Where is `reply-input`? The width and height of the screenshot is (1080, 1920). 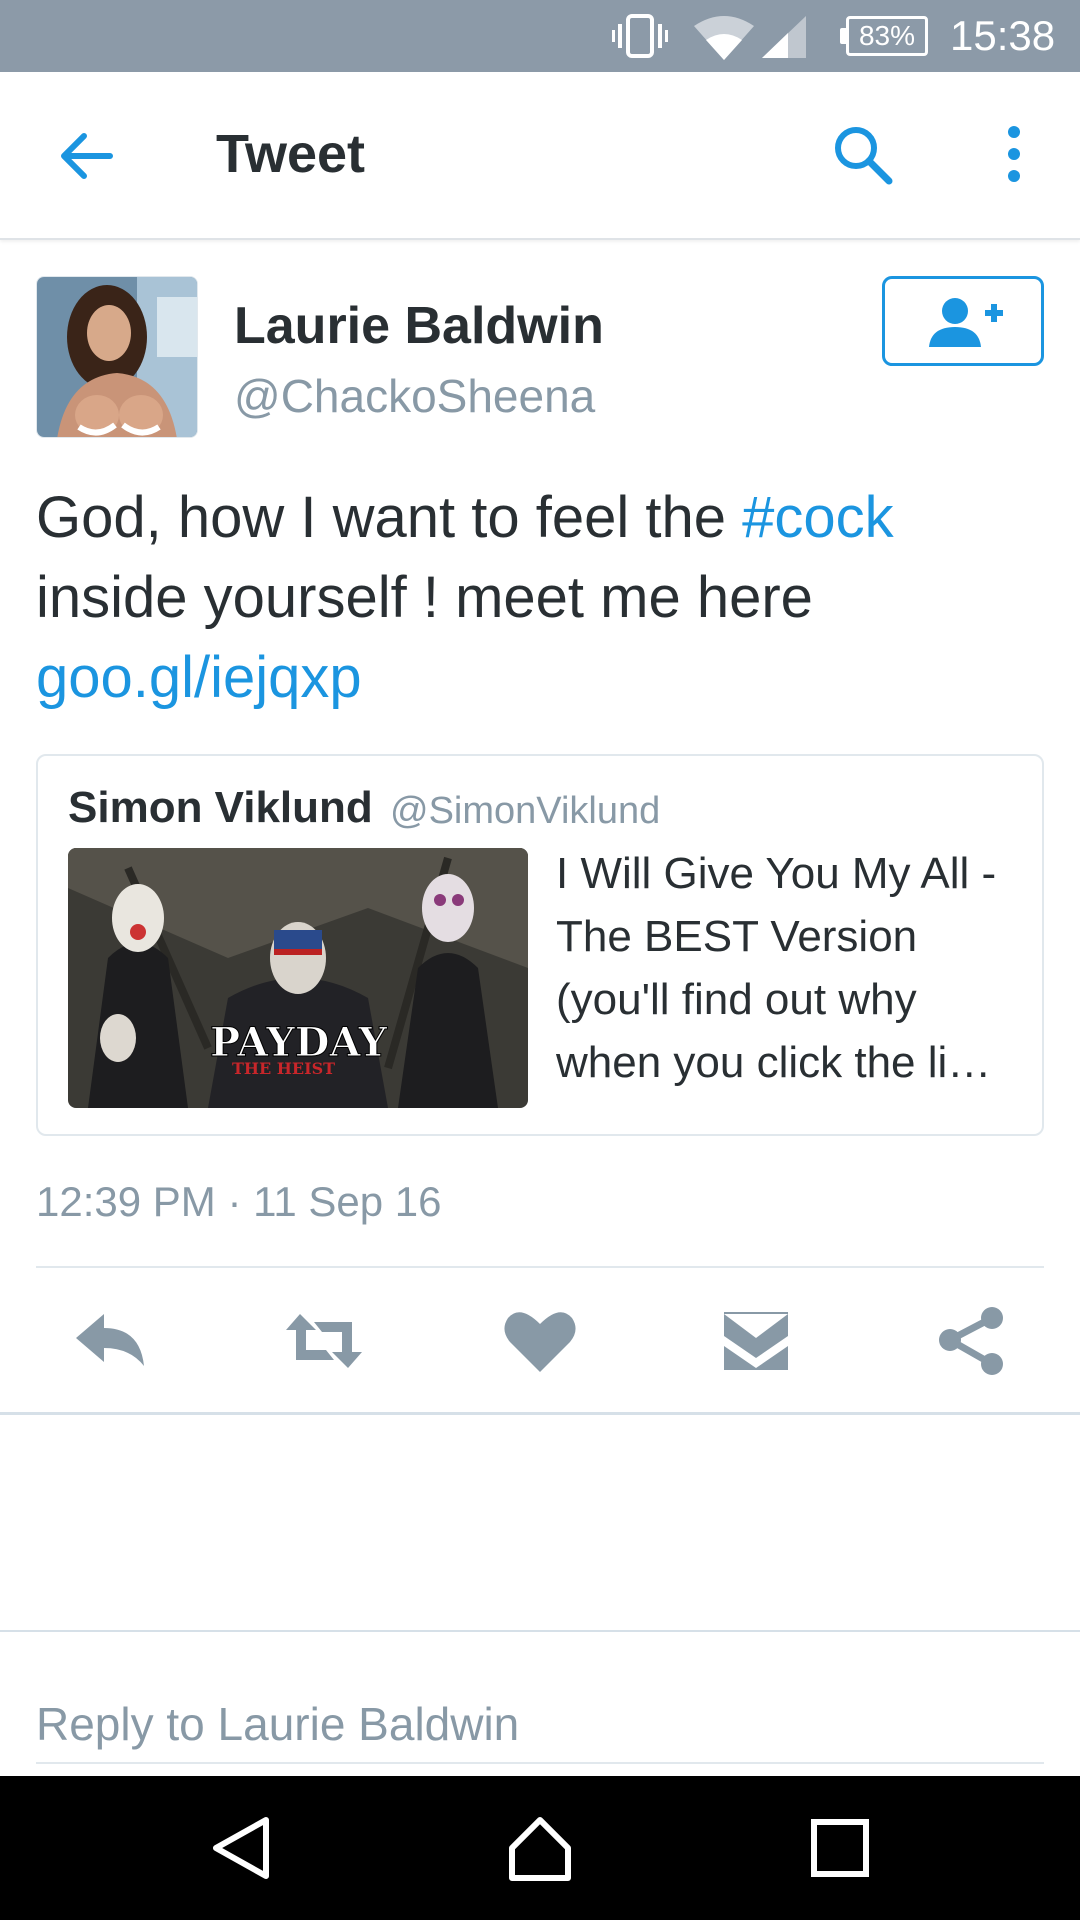
reply-input is located at coordinates (540, 1720).